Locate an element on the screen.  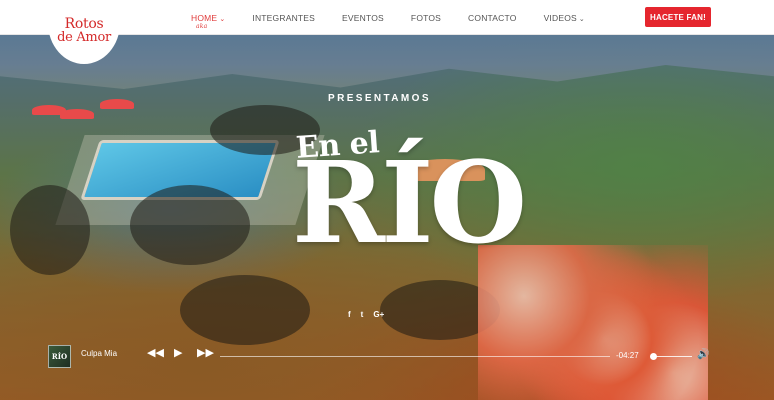
fast-forward-icon: ▶▶ is located at coordinates (205, 353).